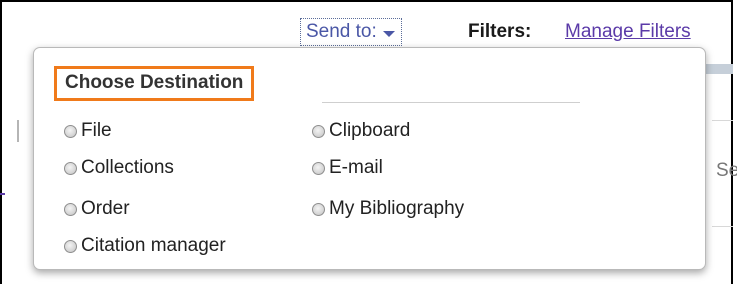 This screenshot has width=737, height=284. What do you see at coordinates (388, 34) in the screenshot?
I see `chevron-down-icon` at bounding box center [388, 34].